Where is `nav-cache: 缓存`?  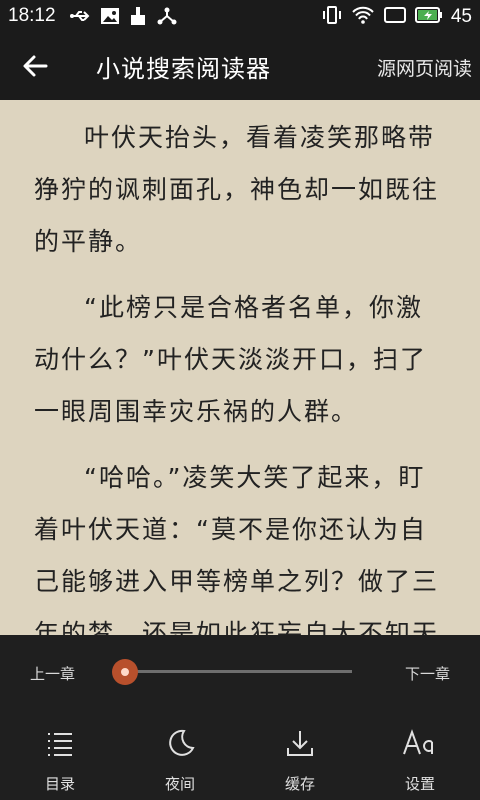
nav-cache: 缓存 is located at coordinates (300, 760).